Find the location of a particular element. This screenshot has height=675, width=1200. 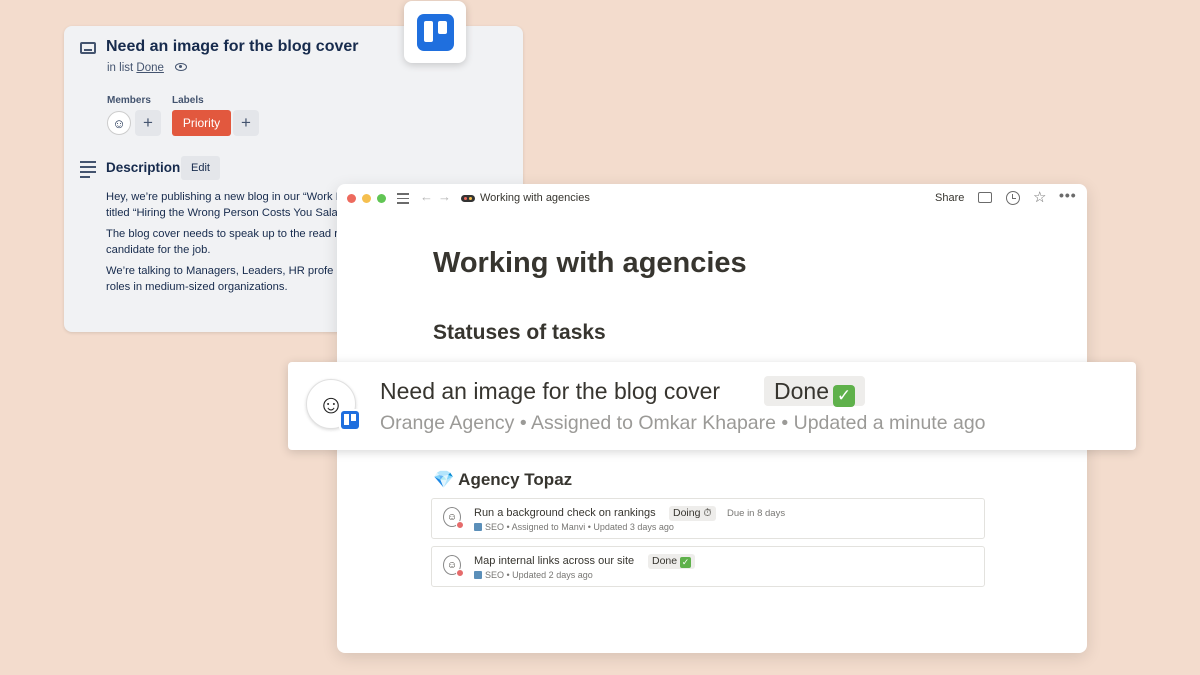

back-arrow-icon: ← is located at coordinates (426, 196).